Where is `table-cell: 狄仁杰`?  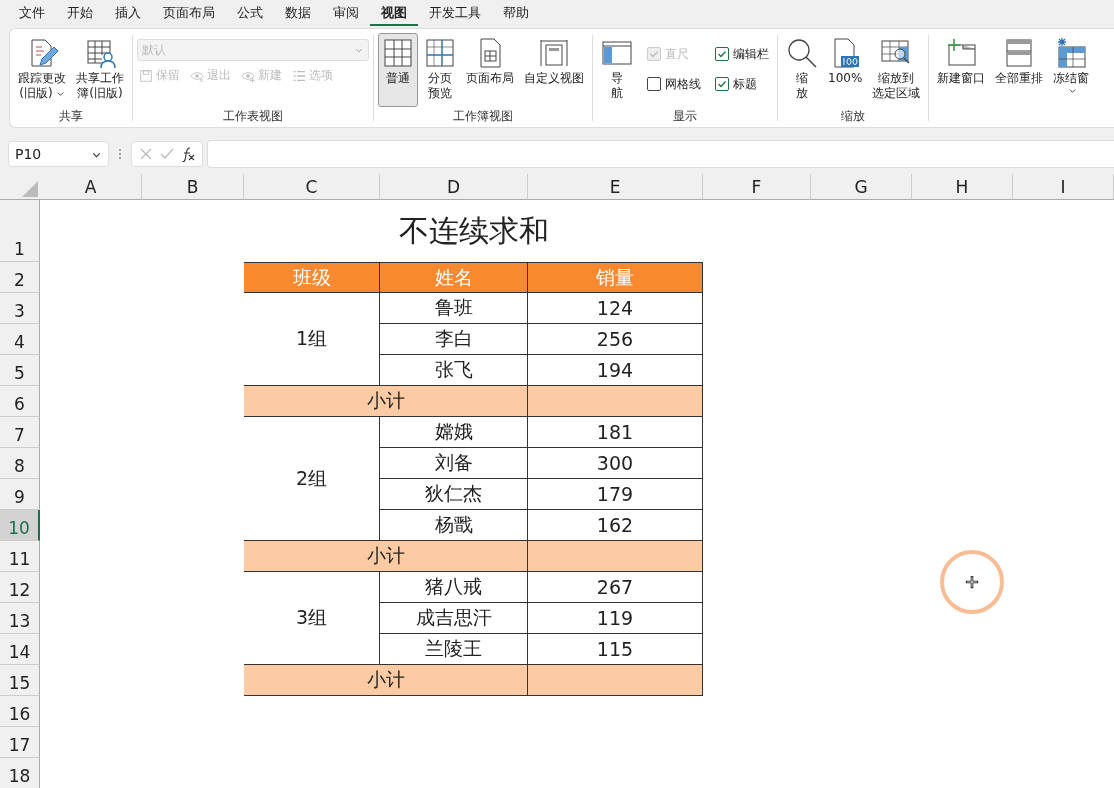 table-cell: 狄仁杰 is located at coordinates (454, 494).